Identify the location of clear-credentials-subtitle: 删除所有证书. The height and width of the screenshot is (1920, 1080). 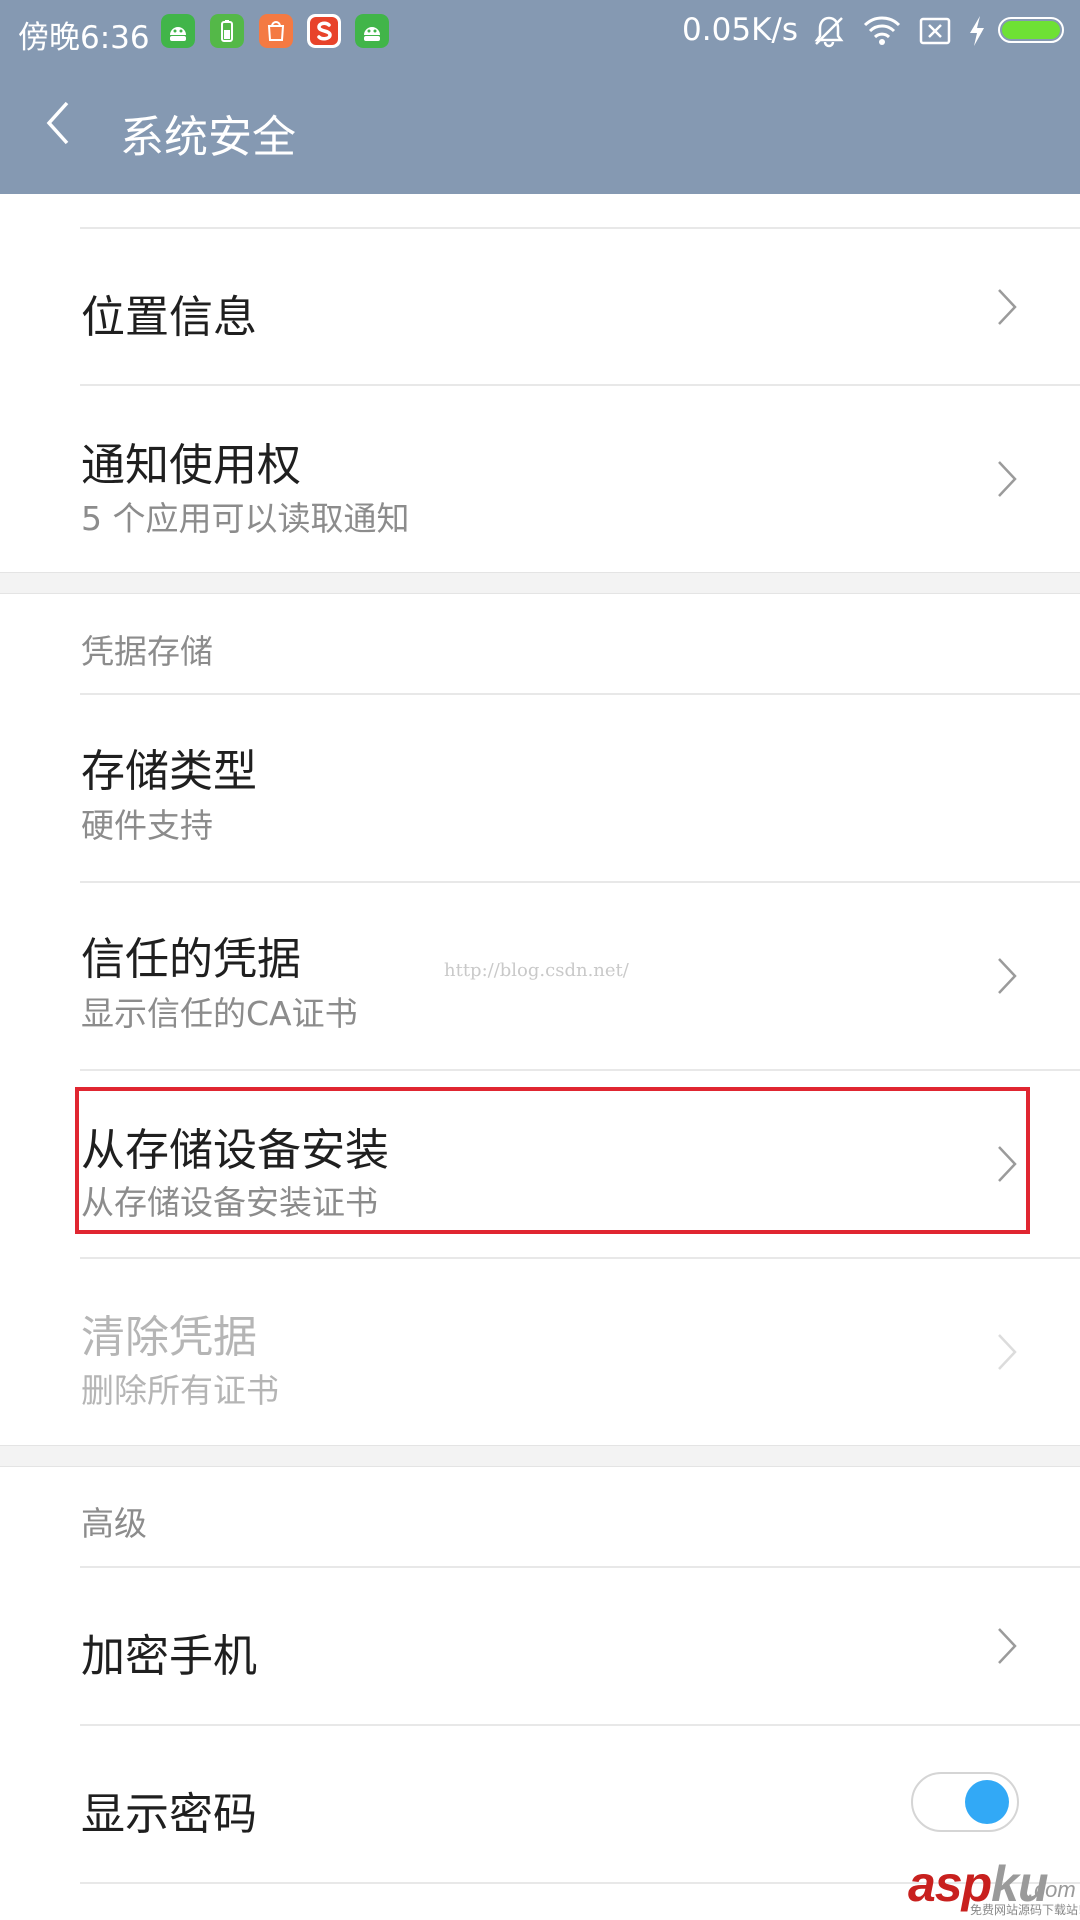
(180, 1390).